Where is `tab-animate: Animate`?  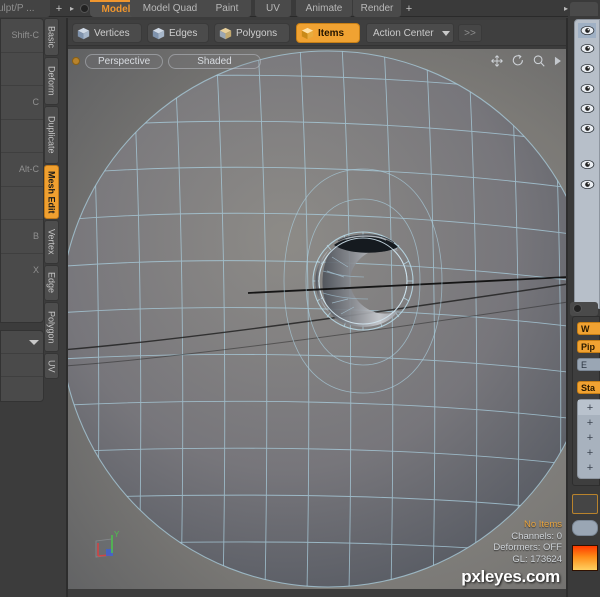 tab-animate: Animate is located at coordinates (324, 8).